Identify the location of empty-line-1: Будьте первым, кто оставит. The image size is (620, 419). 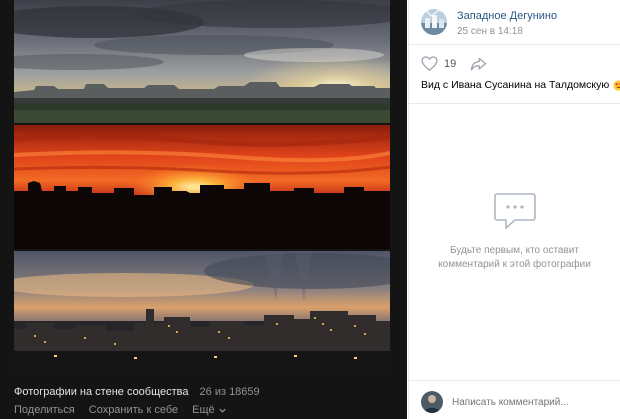
(514, 250).